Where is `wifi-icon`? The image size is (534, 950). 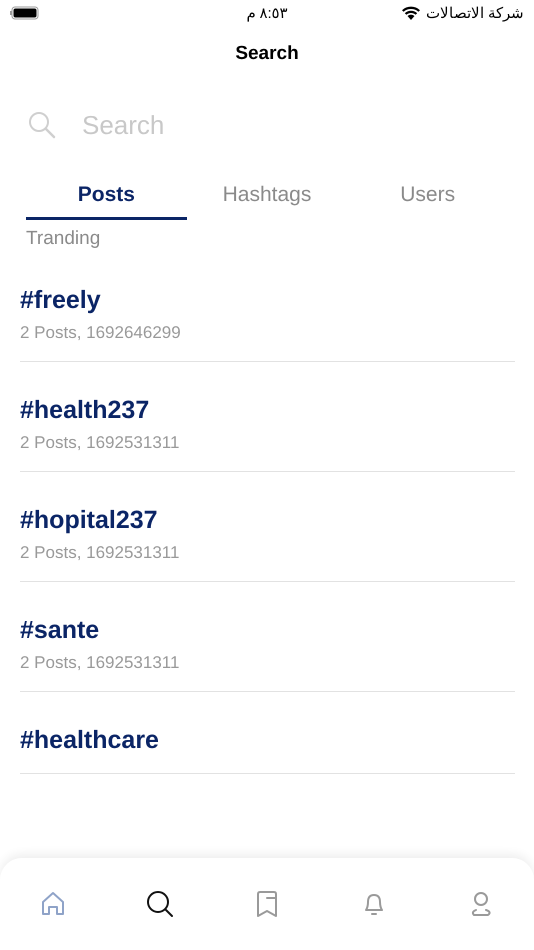
wifi-icon is located at coordinates (411, 13).